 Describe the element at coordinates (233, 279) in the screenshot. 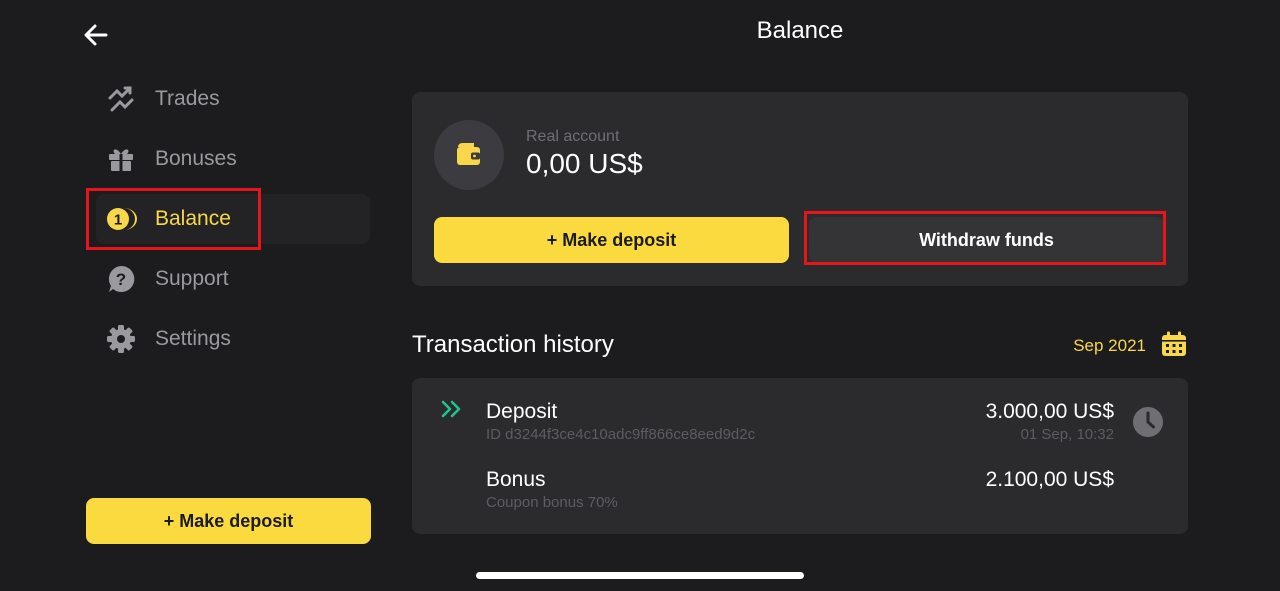

I see `sidebar-item-support: ? Support` at that location.